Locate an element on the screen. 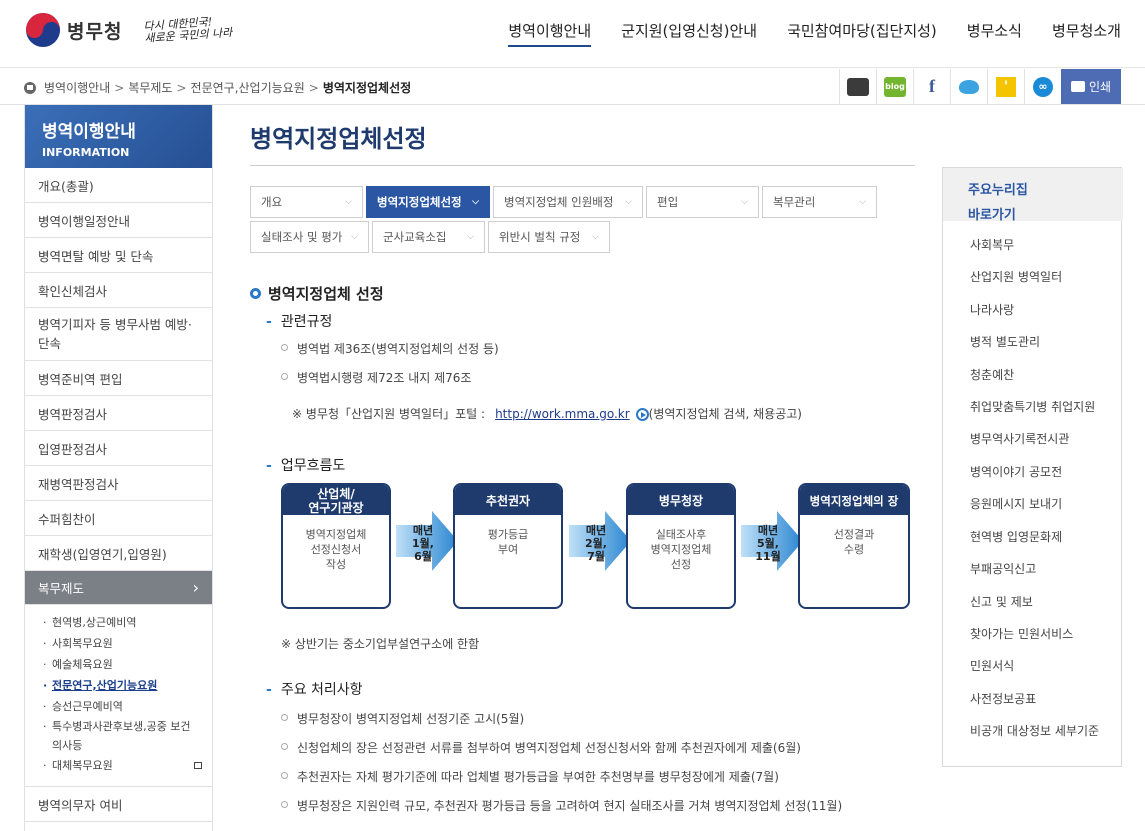  flow-step-head: 추천권자 is located at coordinates (508, 500).